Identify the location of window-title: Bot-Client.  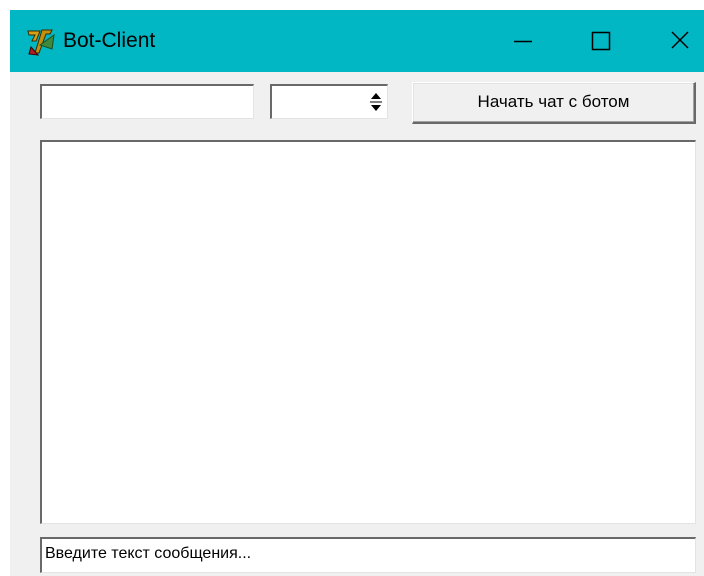
(109, 40).